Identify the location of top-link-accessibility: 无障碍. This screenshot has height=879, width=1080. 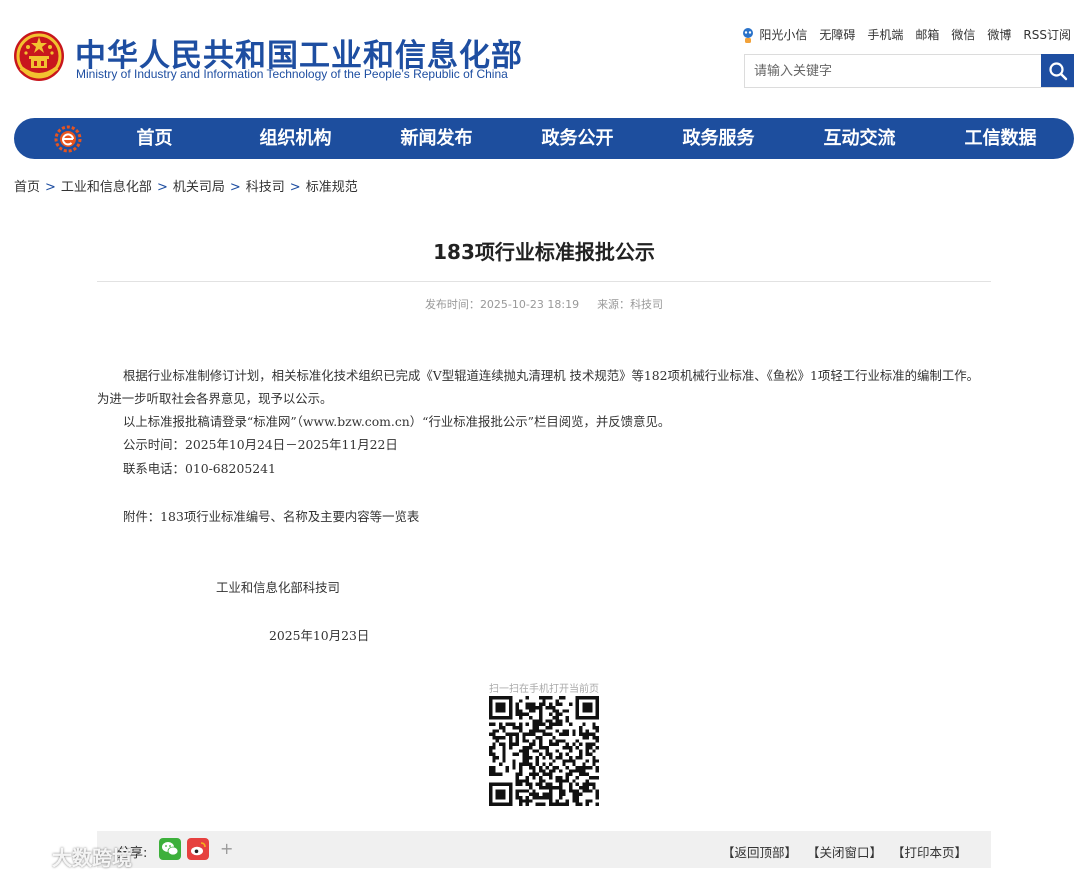
(837, 34).